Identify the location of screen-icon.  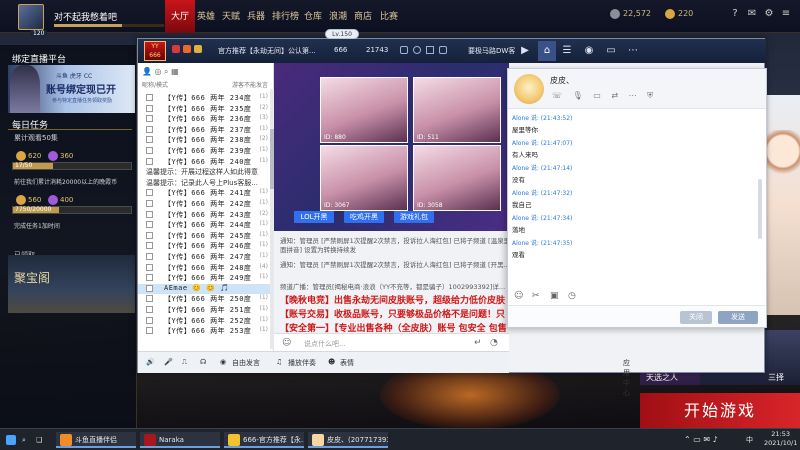
(443, 50).